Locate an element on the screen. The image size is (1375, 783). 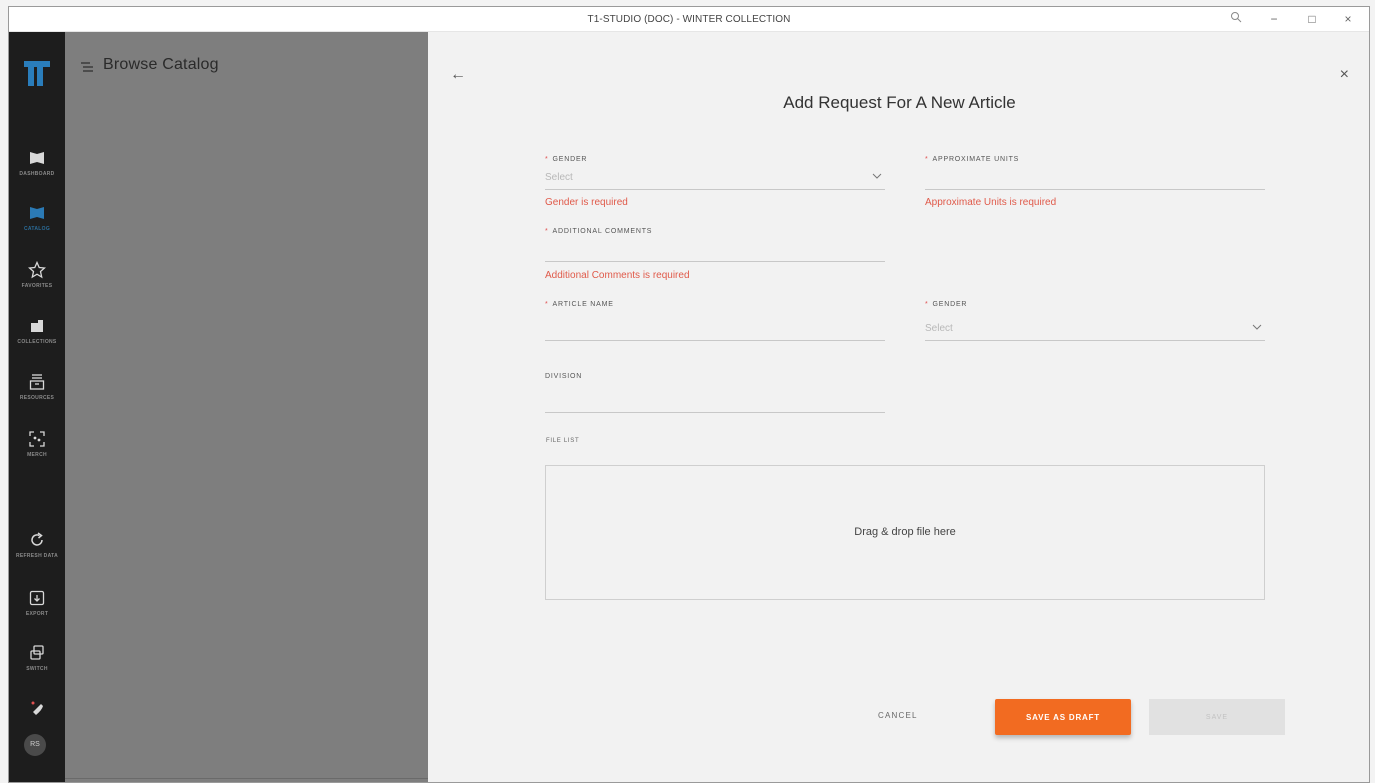
gender-field-2: * GENDER Select is located at coordinates (1095, 323).